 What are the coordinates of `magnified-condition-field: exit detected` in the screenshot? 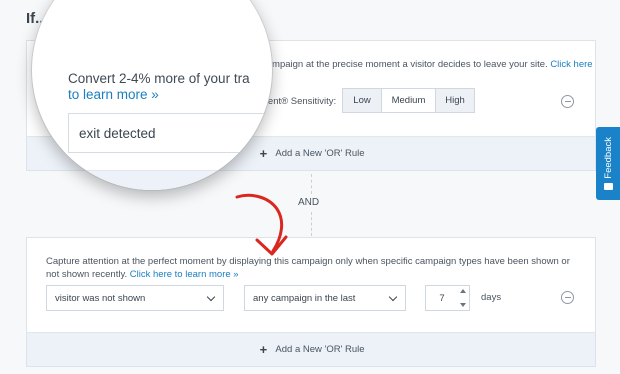 It's located at (170, 133).